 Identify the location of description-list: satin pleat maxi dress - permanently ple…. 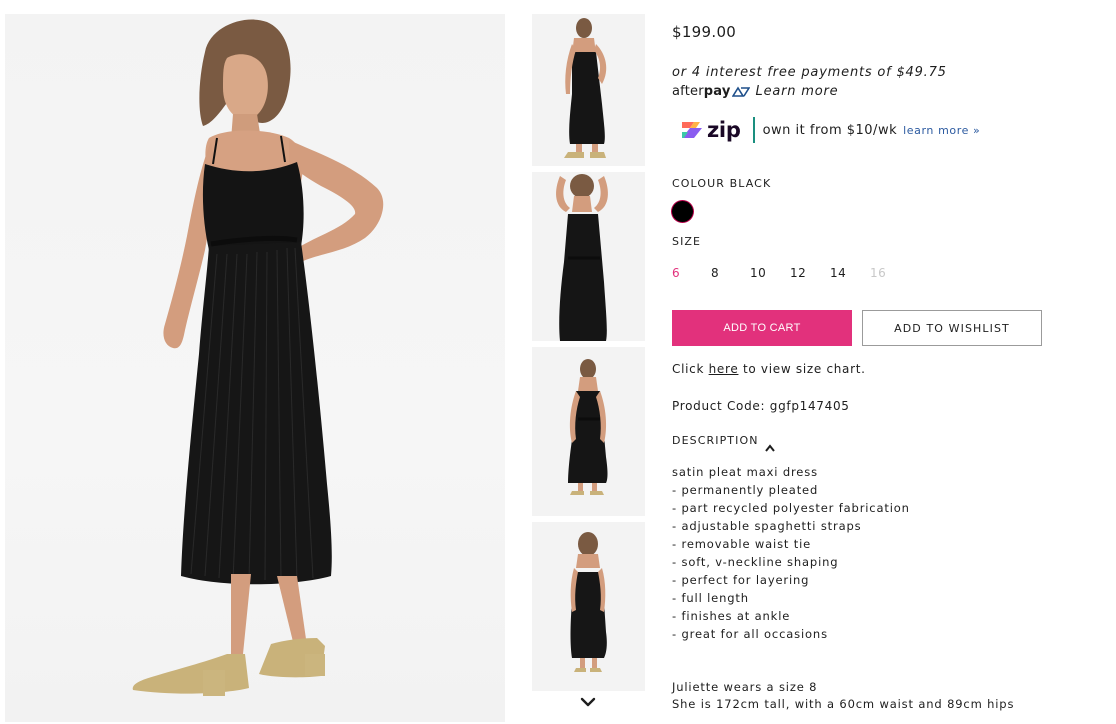
(791, 553).